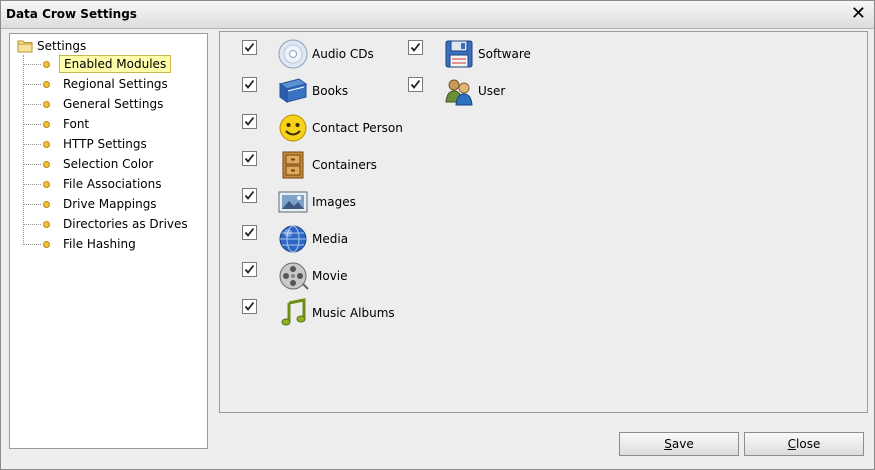  I want to click on cd-icon, so click(293, 54).